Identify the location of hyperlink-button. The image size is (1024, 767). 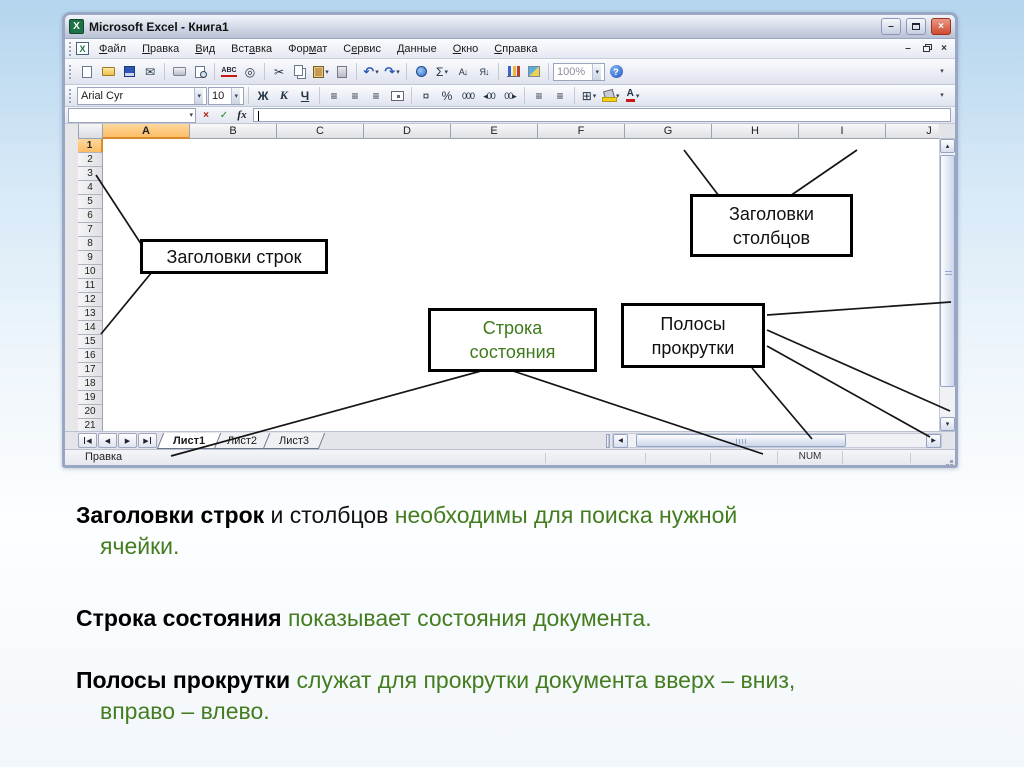
(421, 72).